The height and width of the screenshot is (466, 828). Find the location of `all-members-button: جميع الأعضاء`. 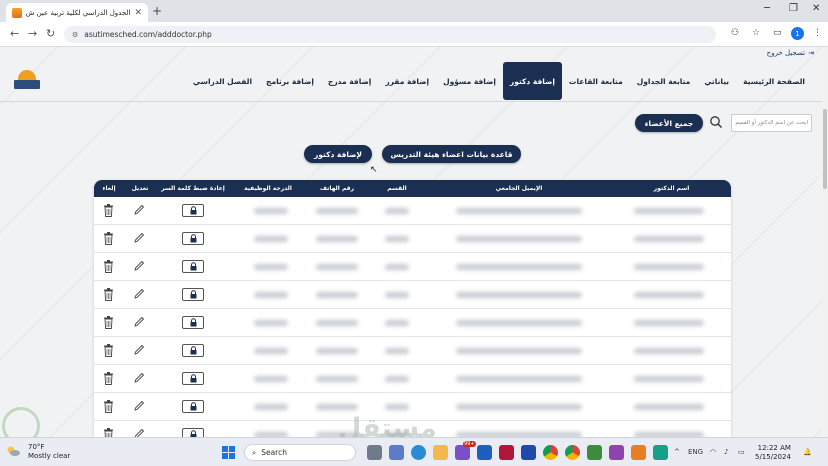

all-members-button: جميع الأعضاء is located at coordinates (669, 123).